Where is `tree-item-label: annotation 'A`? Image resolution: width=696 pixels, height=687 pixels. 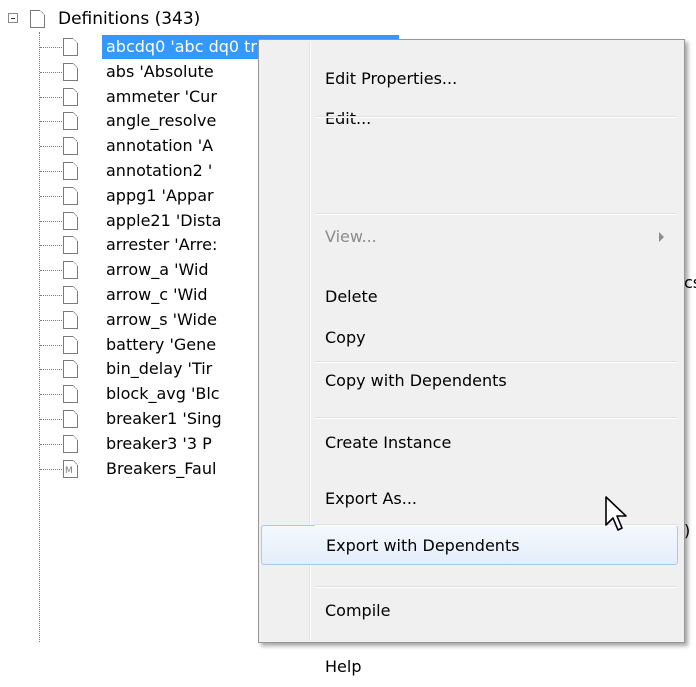 tree-item-label: annotation 'A is located at coordinates (160, 146).